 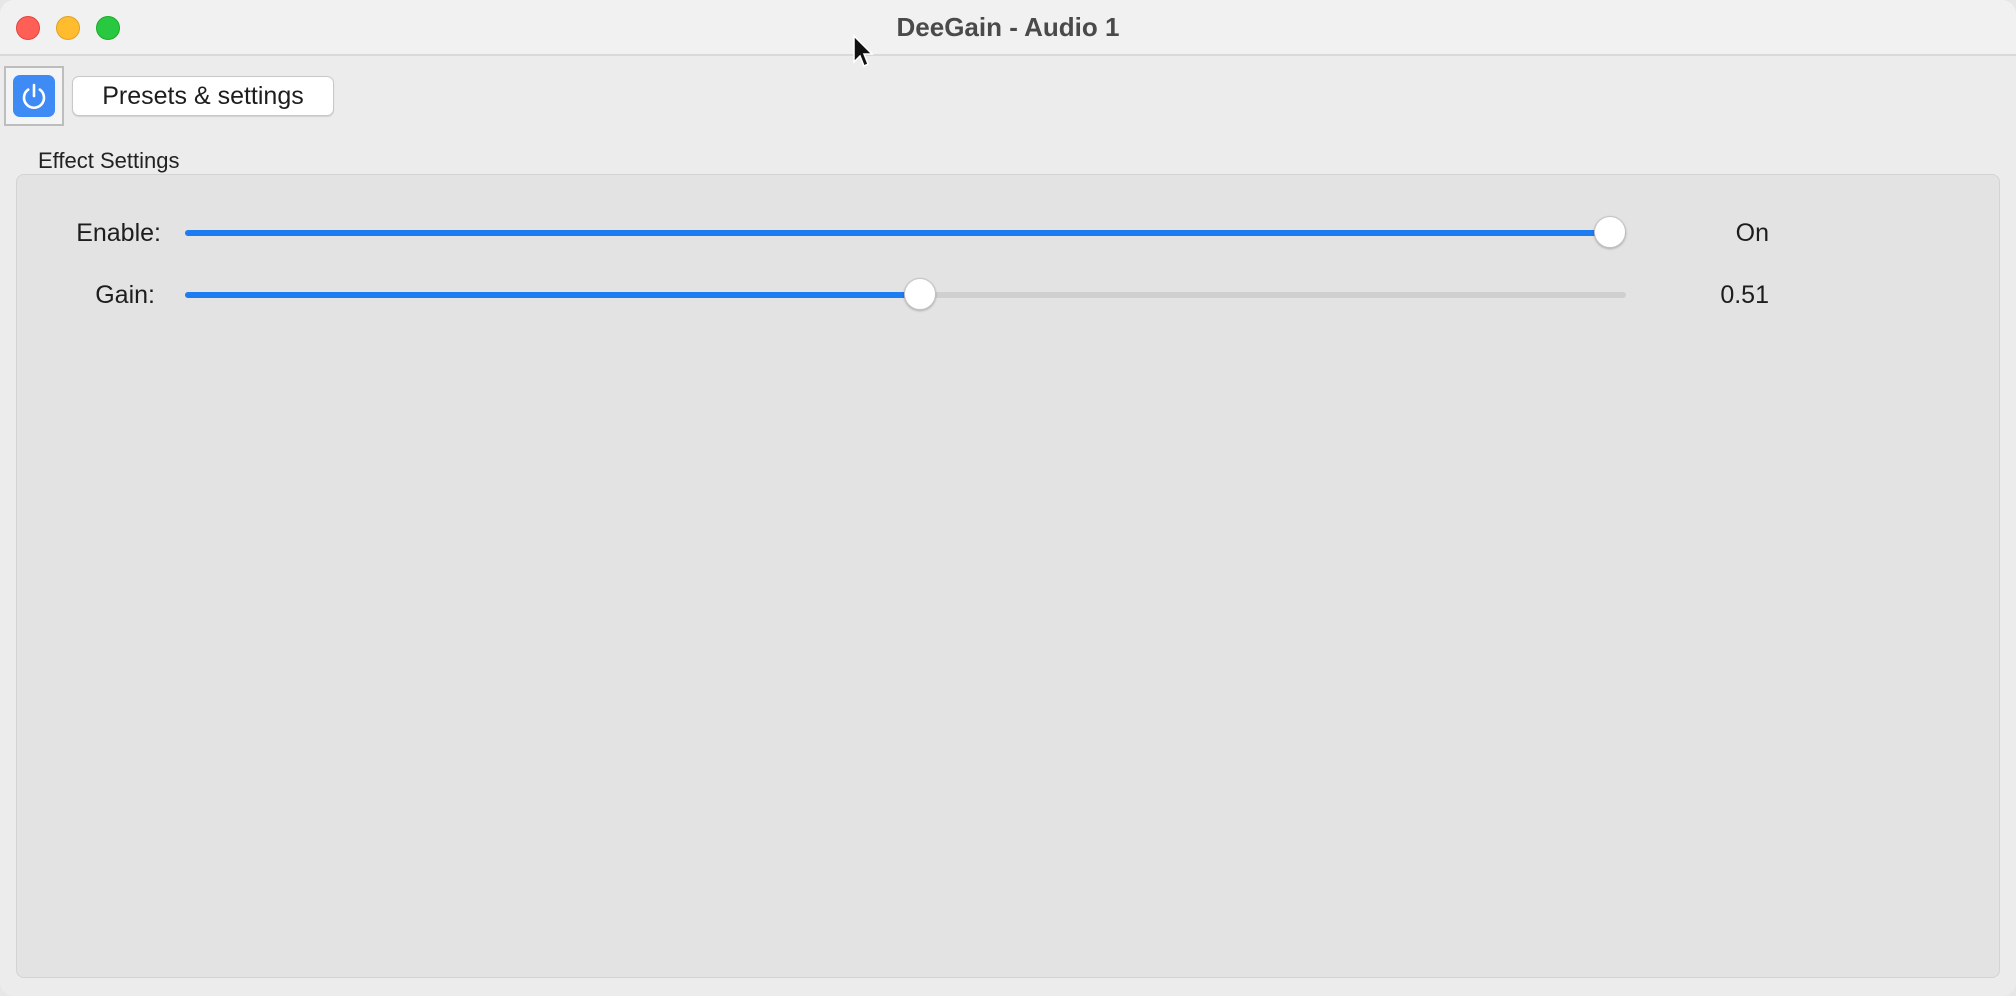 I want to click on enable-slider-thumb, so click(x=1610, y=232).